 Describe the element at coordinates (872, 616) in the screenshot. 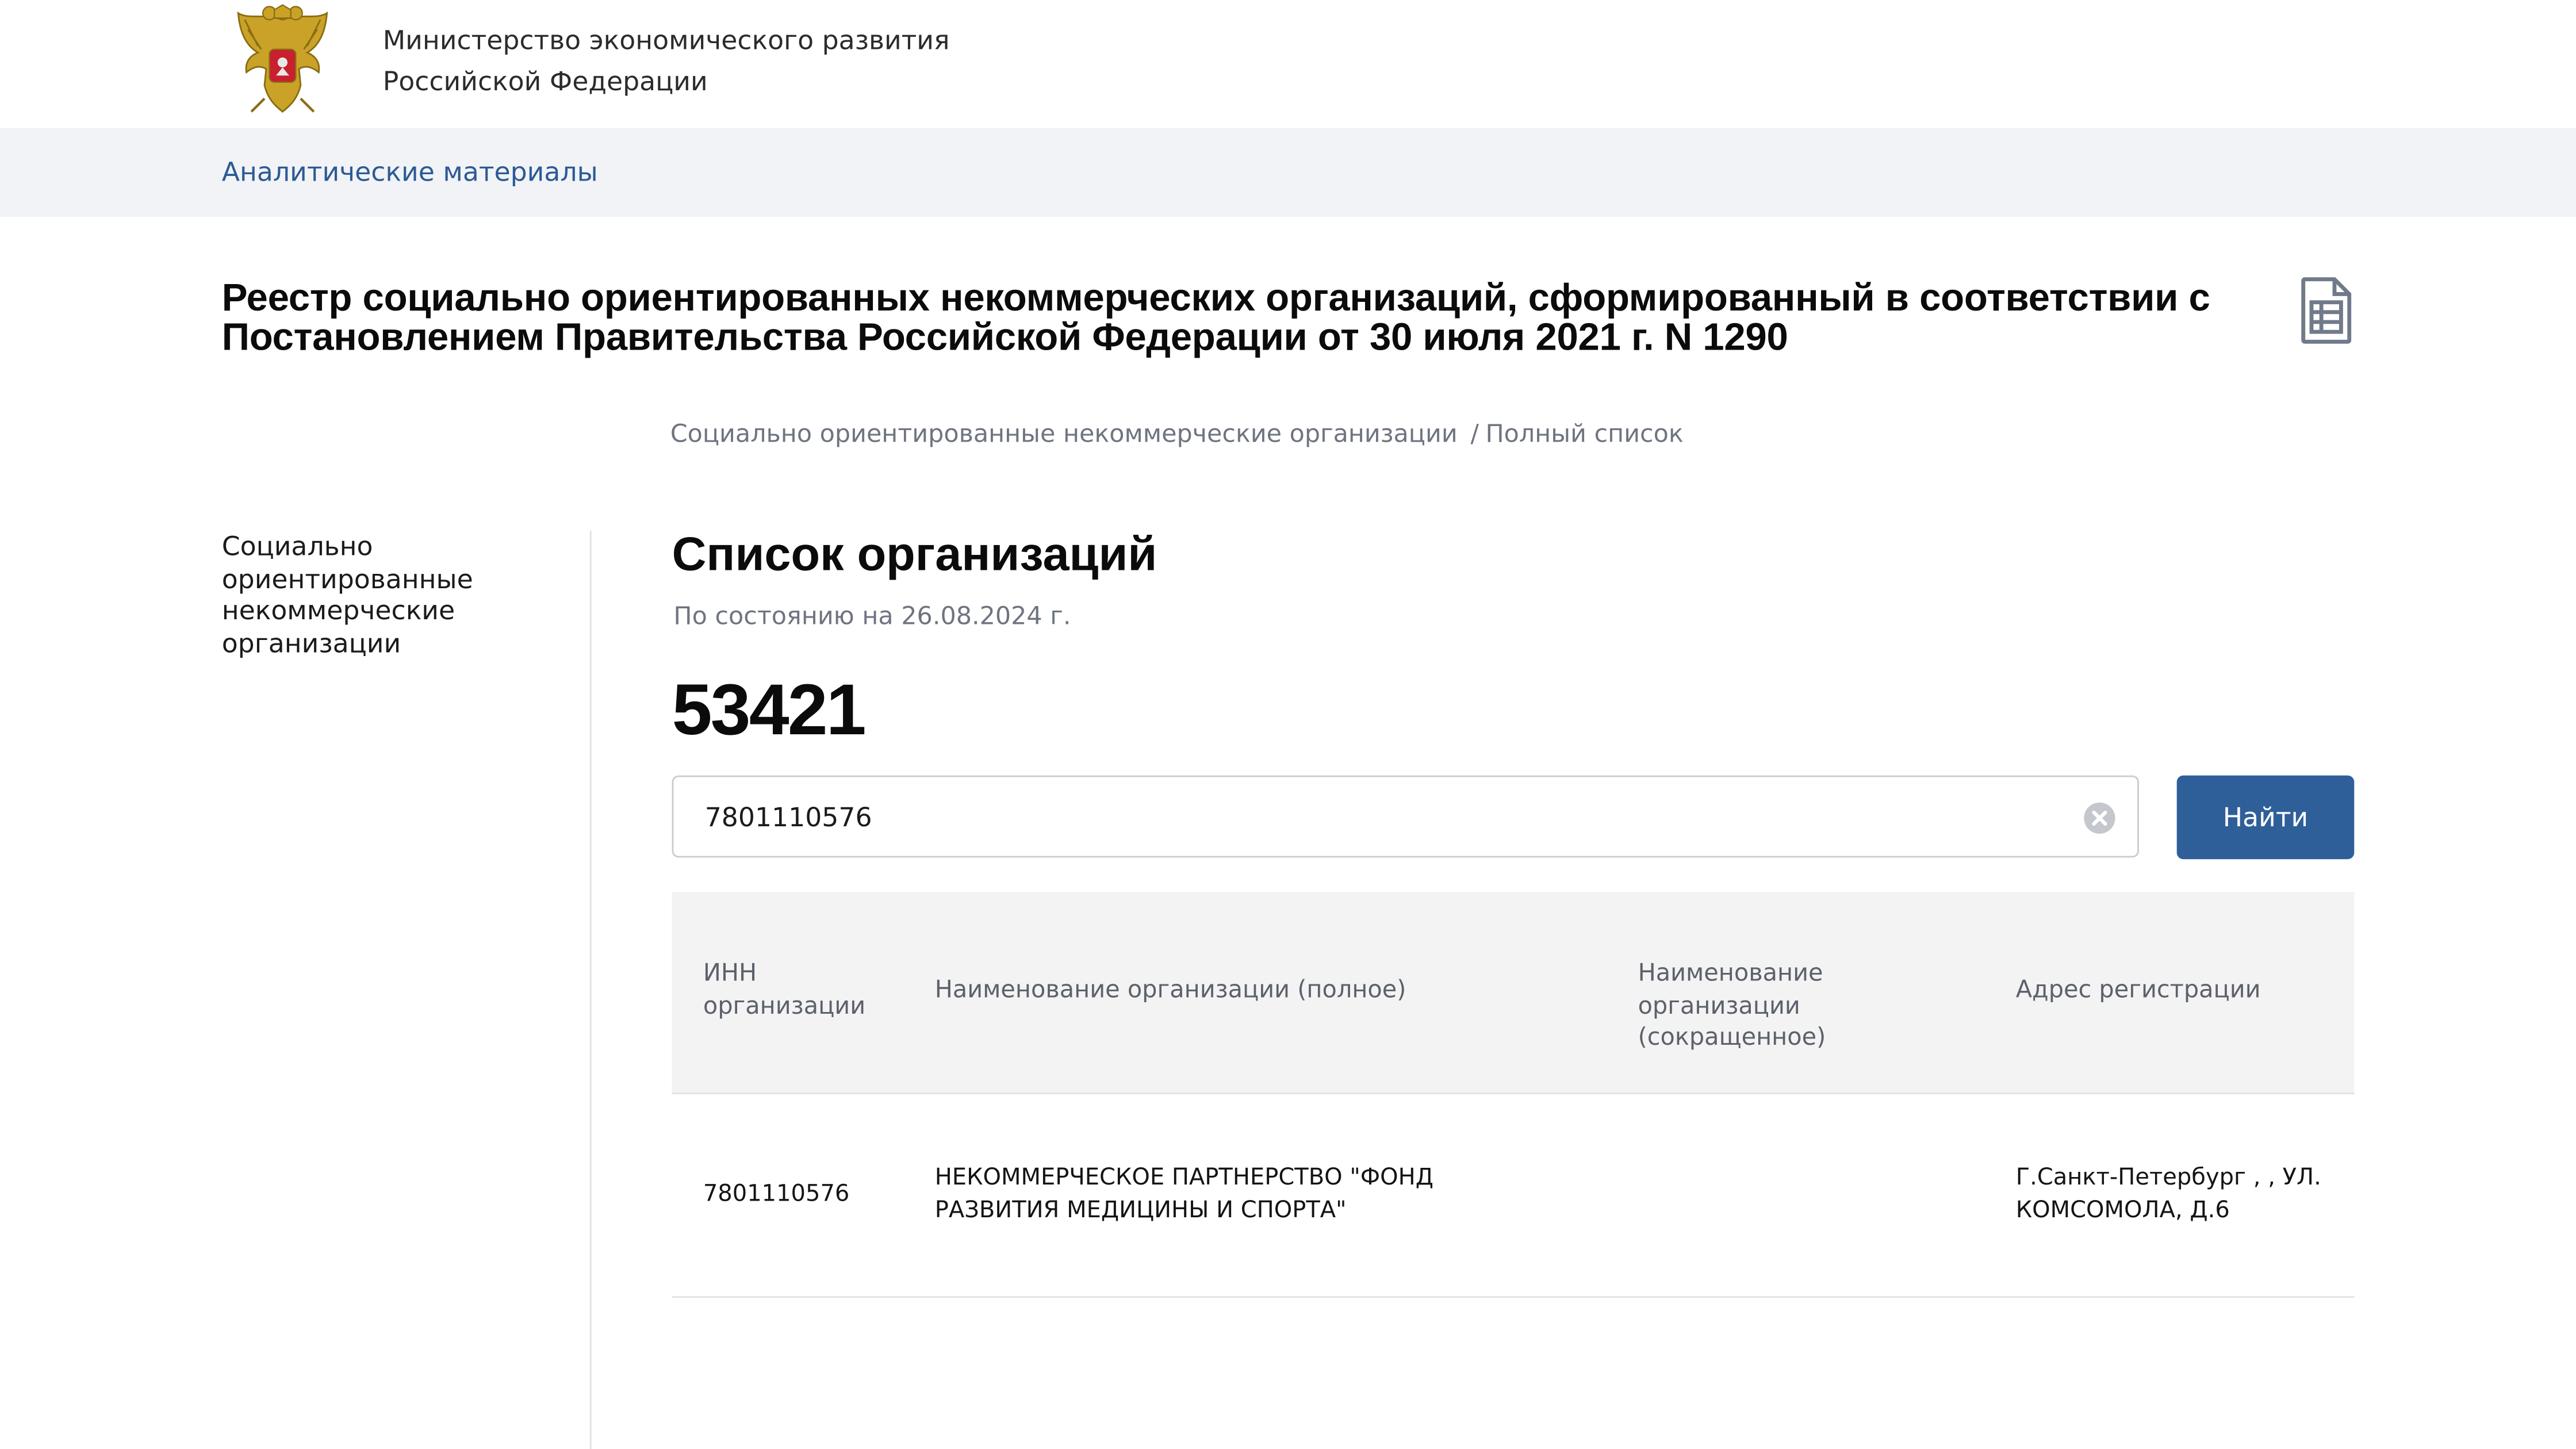

I see `as-of-date: По состоянию на 26.08.2024 г.` at that location.